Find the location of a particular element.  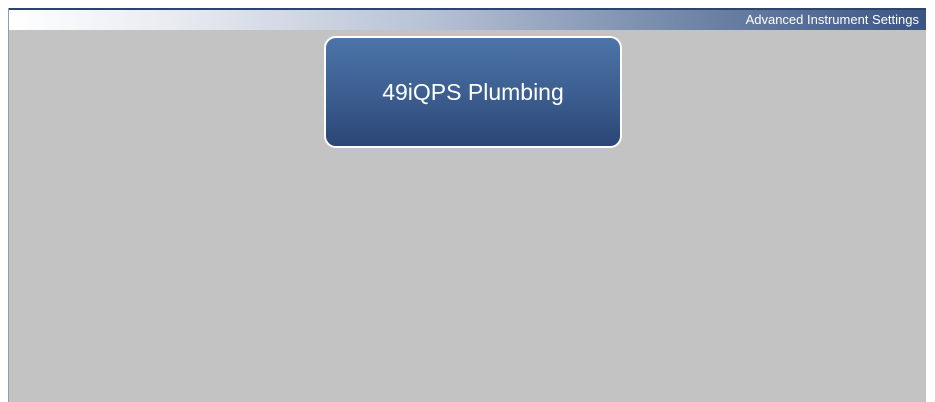

49iqps-plumbing-button: 49iQPS Plumbing is located at coordinates (473, 92).